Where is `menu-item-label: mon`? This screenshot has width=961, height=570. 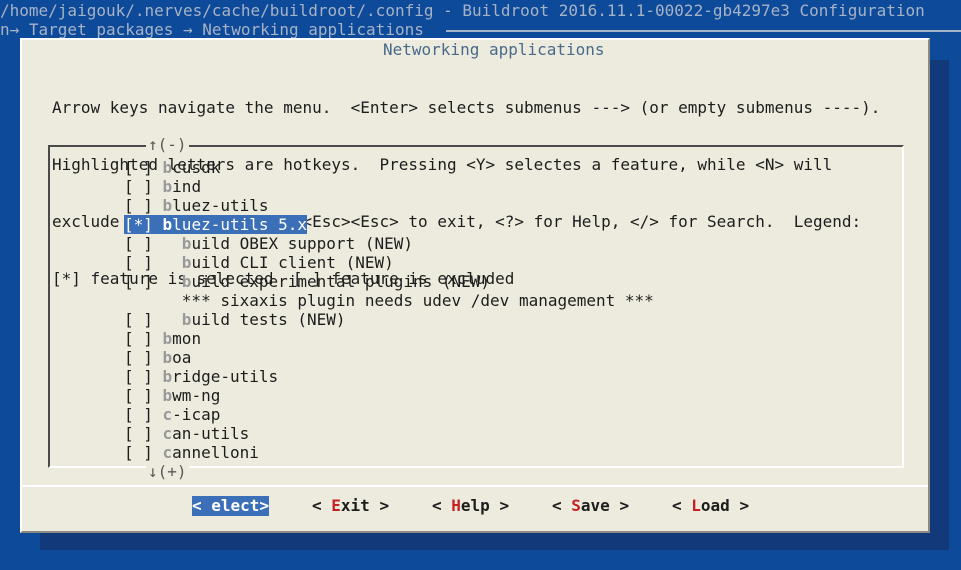
menu-item-label: mon is located at coordinates (187, 338).